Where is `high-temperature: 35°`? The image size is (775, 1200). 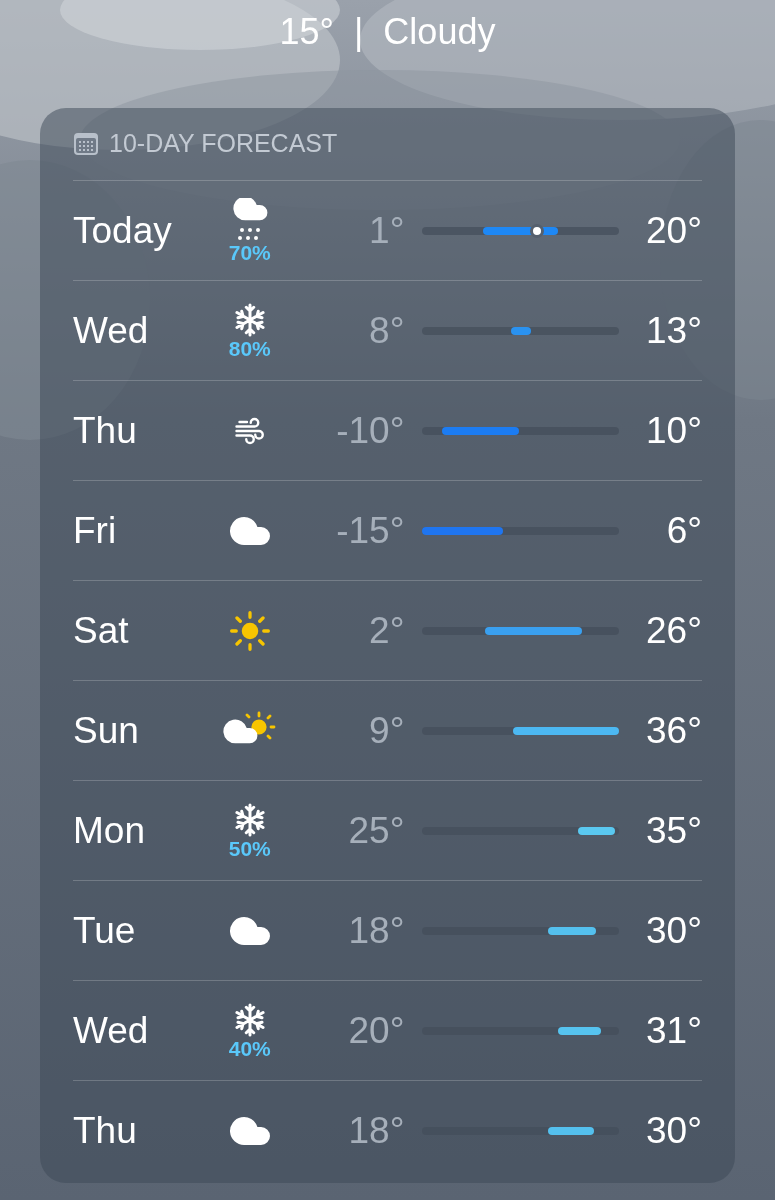 high-temperature: 35° is located at coordinates (673, 830).